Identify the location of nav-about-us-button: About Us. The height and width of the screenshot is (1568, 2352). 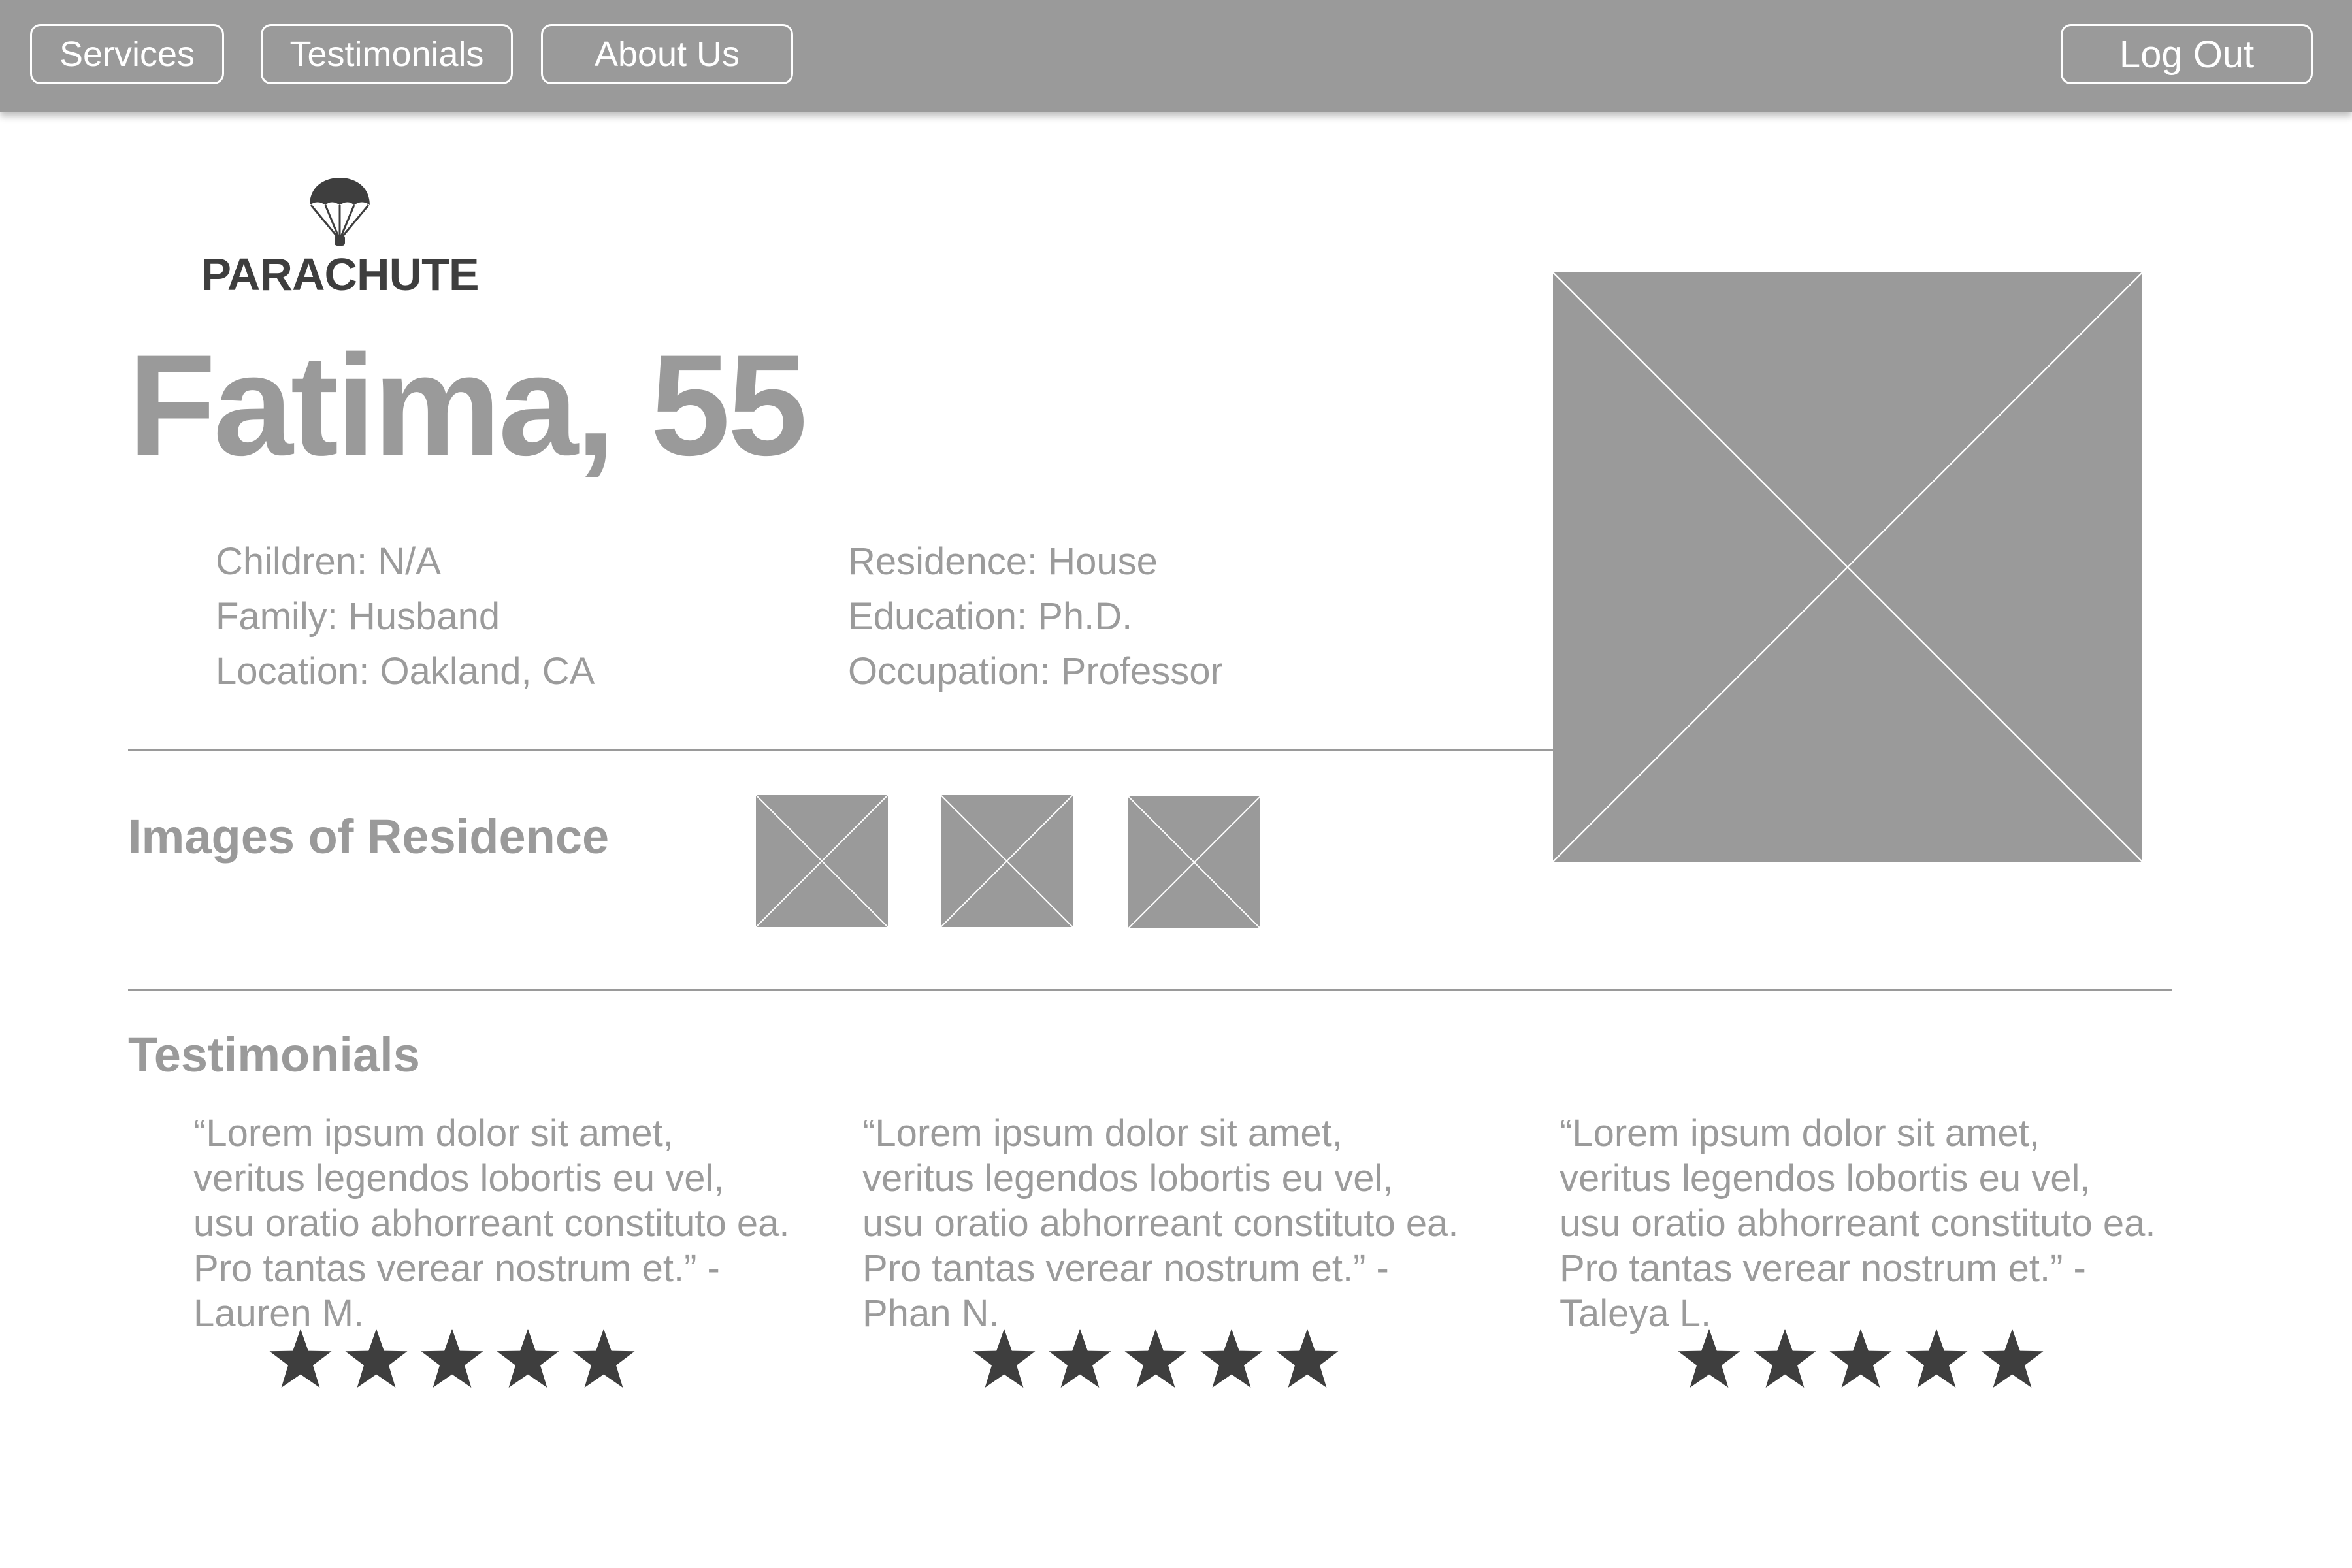
(667, 54).